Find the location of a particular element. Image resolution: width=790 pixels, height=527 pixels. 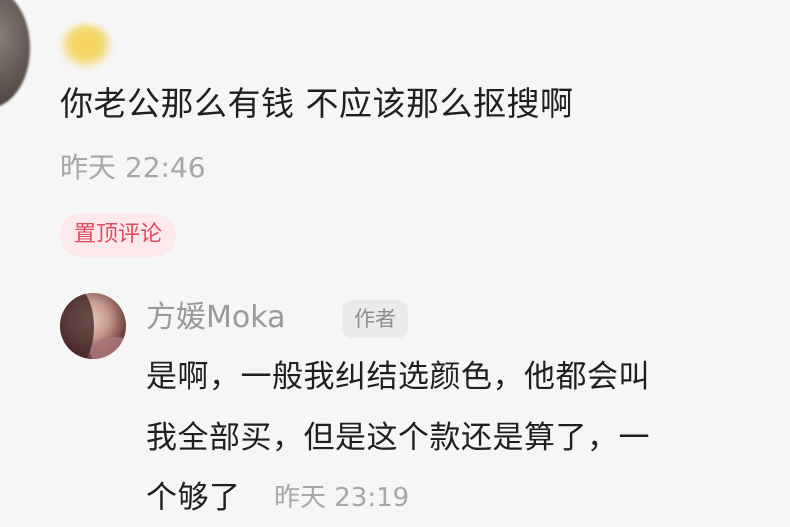

reply-author-avatar is located at coordinates (93, 326).